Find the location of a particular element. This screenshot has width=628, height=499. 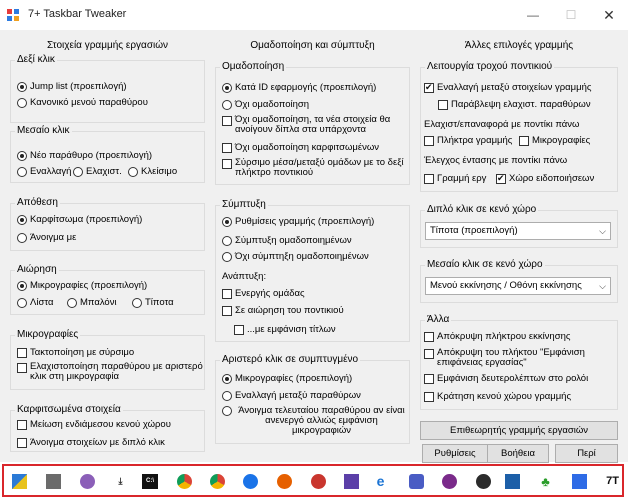

window-icon is located at coordinates (512, 481).